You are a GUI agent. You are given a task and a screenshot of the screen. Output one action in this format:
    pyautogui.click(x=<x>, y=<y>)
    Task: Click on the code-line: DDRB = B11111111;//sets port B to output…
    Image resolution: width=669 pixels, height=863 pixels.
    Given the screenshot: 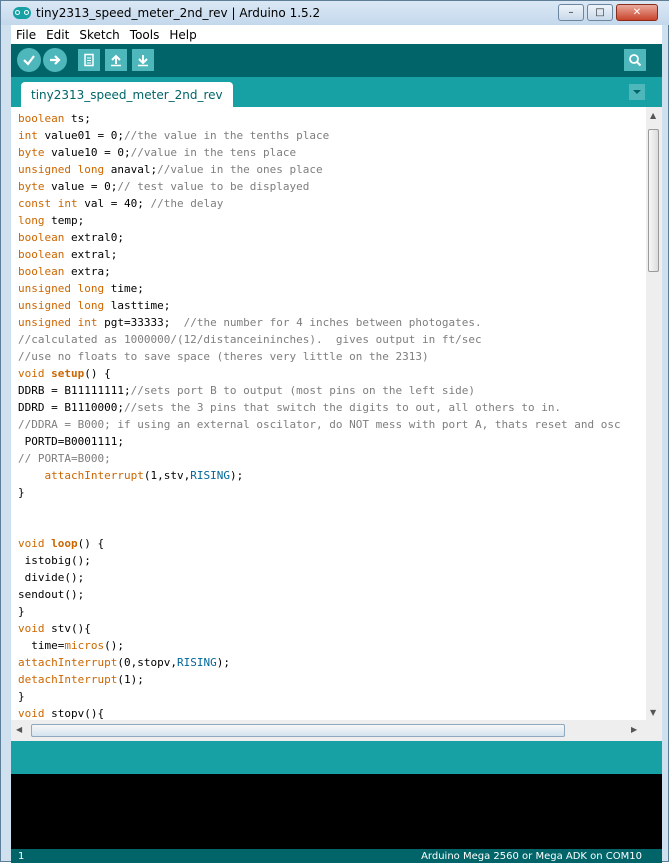 What is the action you would take?
    pyautogui.click(x=332, y=390)
    